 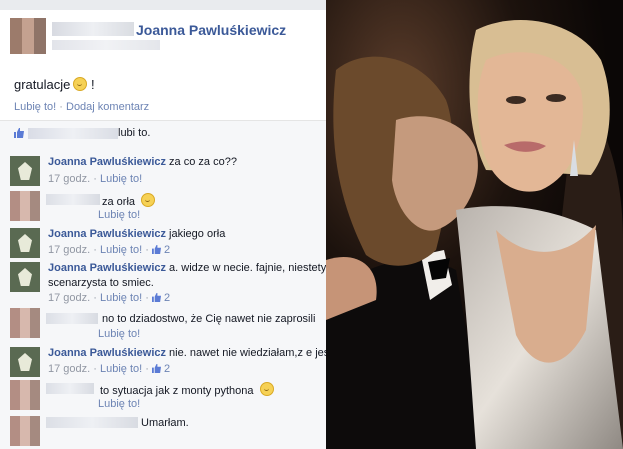 I want to click on comment-text: a. widze w necie. fajnie, niestety nic n, so click(x=247, y=268).